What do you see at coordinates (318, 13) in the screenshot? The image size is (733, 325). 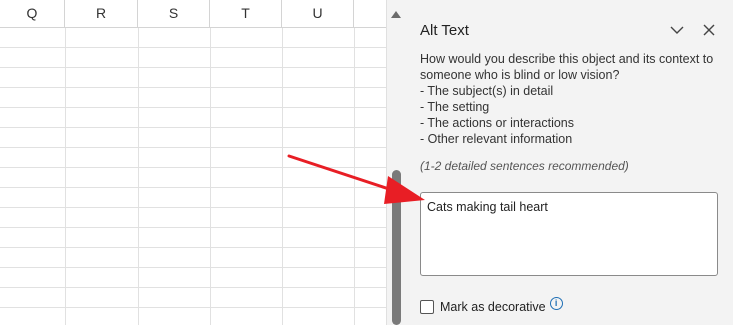 I see `column-header-u: U` at bounding box center [318, 13].